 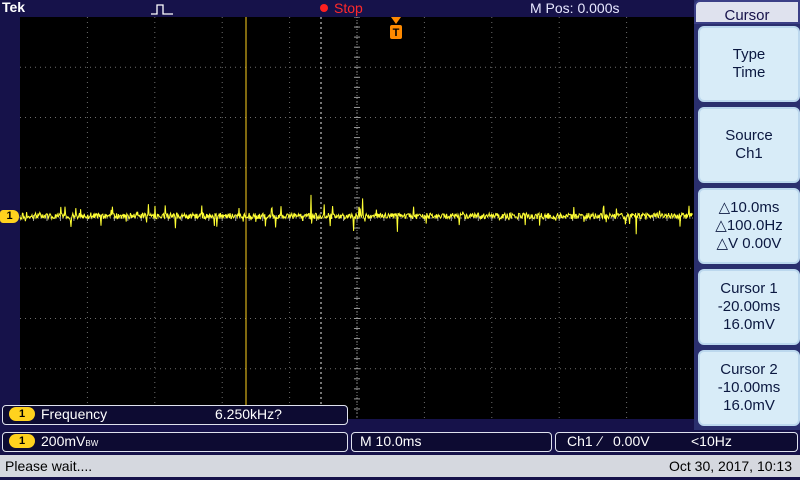 I want to click on vertical-scale-readout: 1 200mVBW, so click(x=175, y=442).